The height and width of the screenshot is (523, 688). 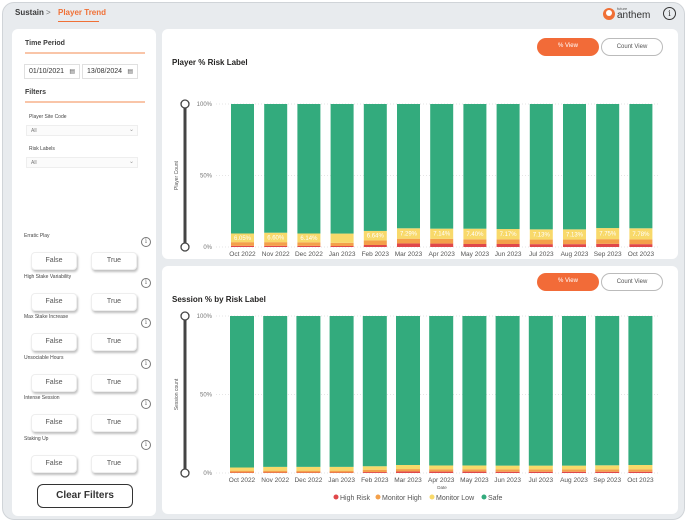 What do you see at coordinates (82, 130) in the screenshot?
I see `player-site-code-dropdown: All ⌄` at bounding box center [82, 130].